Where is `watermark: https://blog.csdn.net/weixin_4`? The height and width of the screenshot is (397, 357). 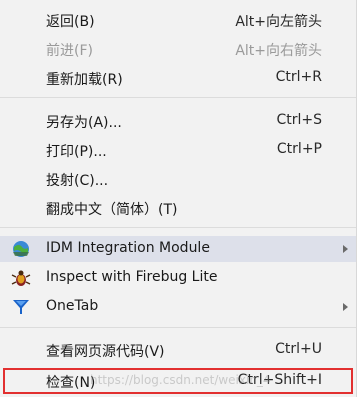
watermark: https://blog.csdn.net/weixin_4 is located at coordinates (180, 380).